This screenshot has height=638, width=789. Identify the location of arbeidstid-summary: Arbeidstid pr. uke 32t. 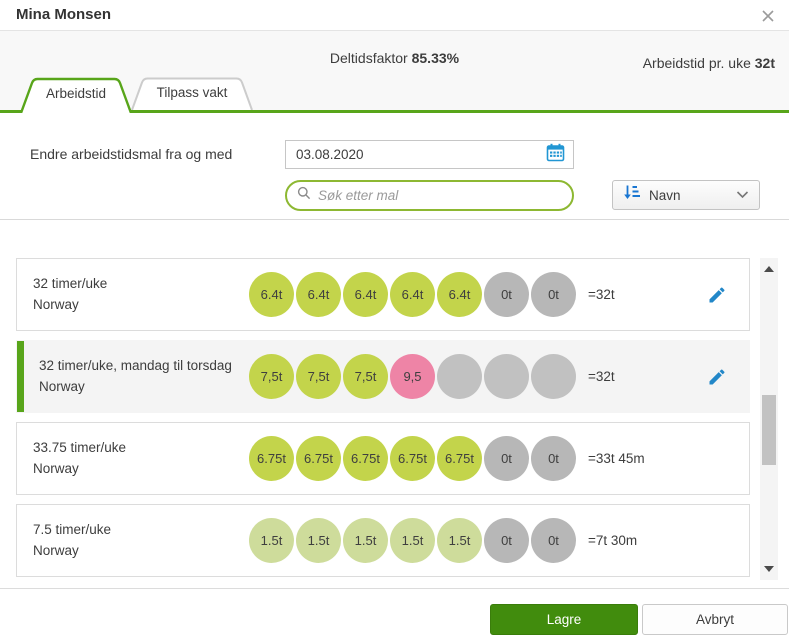
(709, 63).